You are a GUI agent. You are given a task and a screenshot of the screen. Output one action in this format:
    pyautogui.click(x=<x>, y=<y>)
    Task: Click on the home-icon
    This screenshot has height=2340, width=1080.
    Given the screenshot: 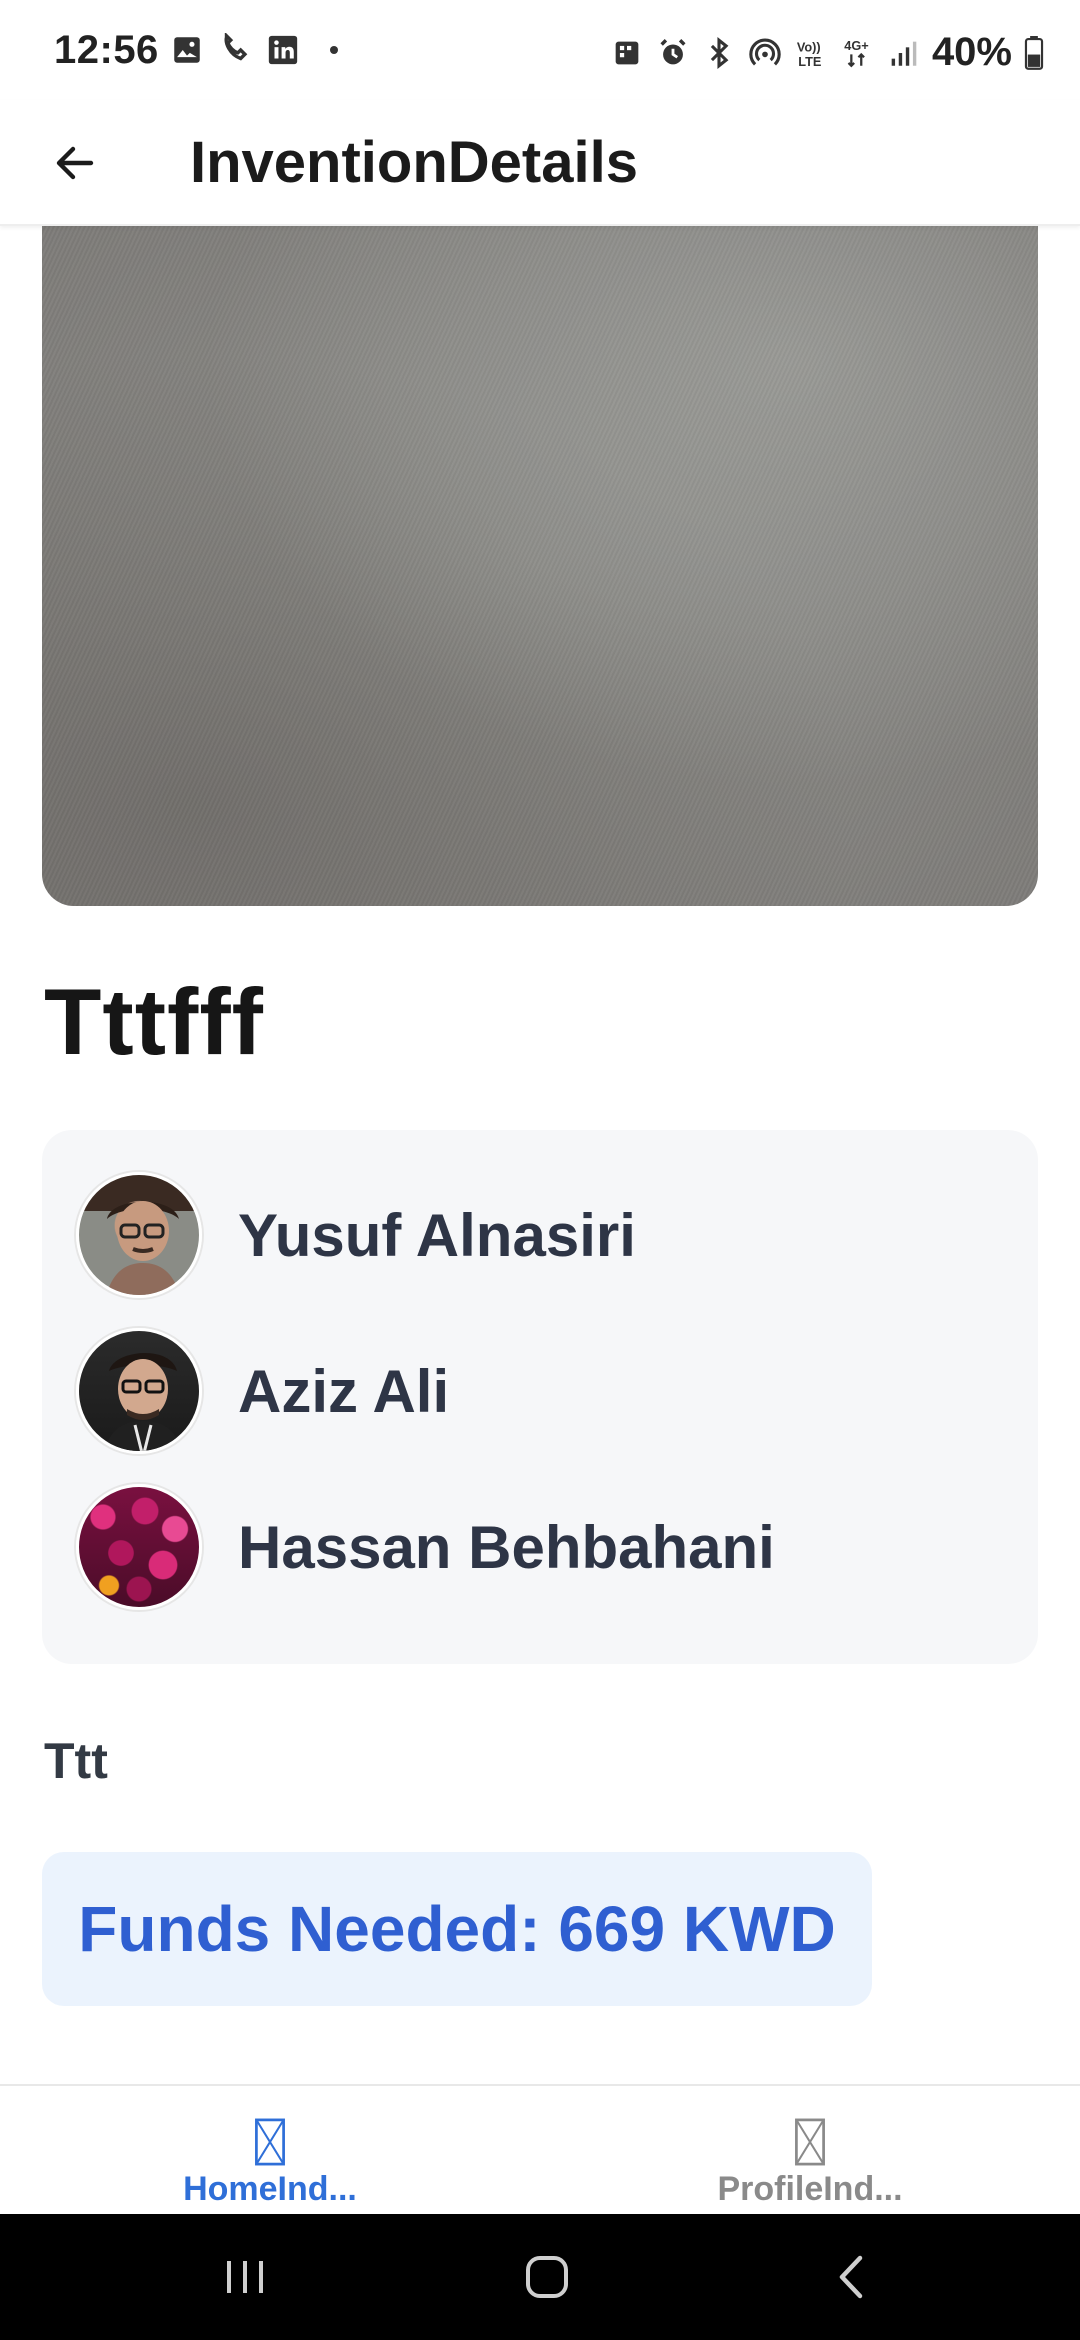 What is the action you would take?
    pyautogui.click(x=547, y=2277)
    